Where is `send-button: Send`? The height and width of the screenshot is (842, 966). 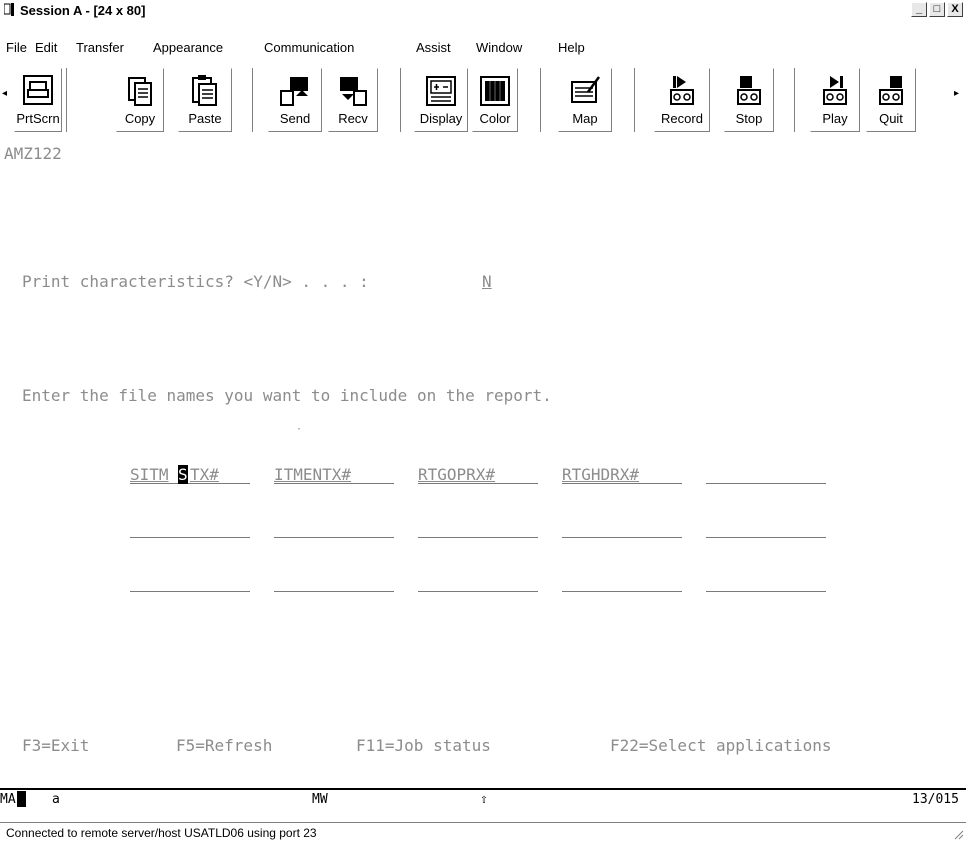 send-button: Send is located at coordinates (295, 100).